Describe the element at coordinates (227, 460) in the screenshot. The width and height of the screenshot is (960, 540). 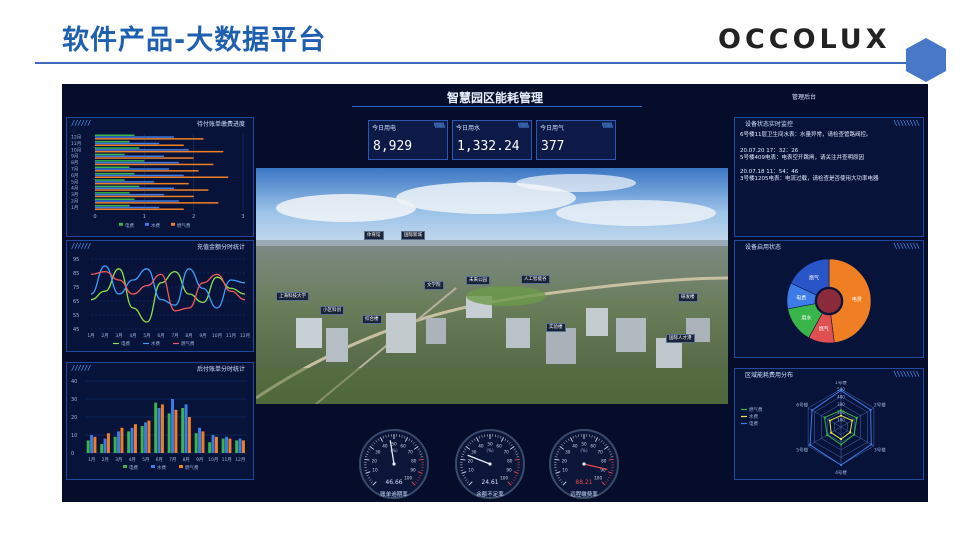
I see `x-tick-label: 11月` at that location.